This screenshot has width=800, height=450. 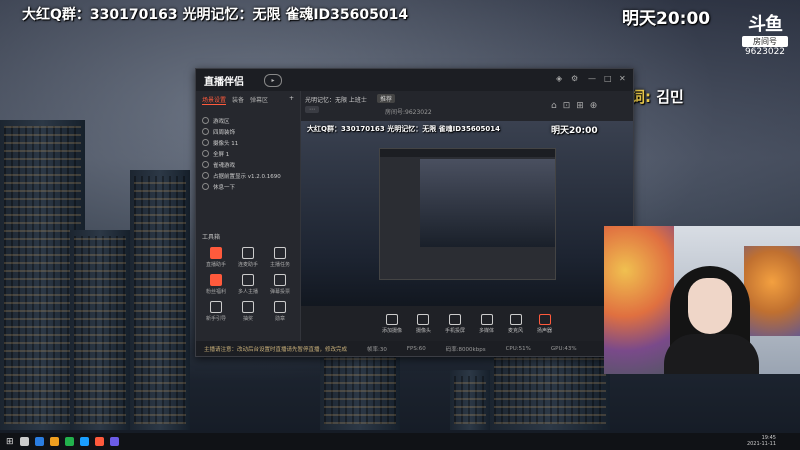 I want to click on layer-item: 游戏区, so click(x=248, y=120).